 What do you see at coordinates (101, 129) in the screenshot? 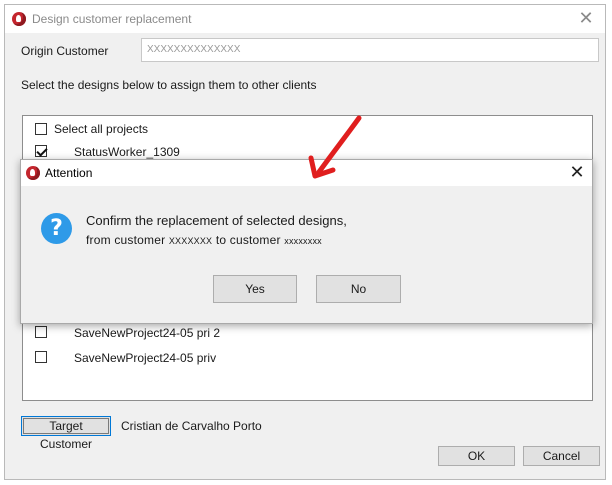
I see `select-all-label: Select all projects` at bounding box center [101, 129].